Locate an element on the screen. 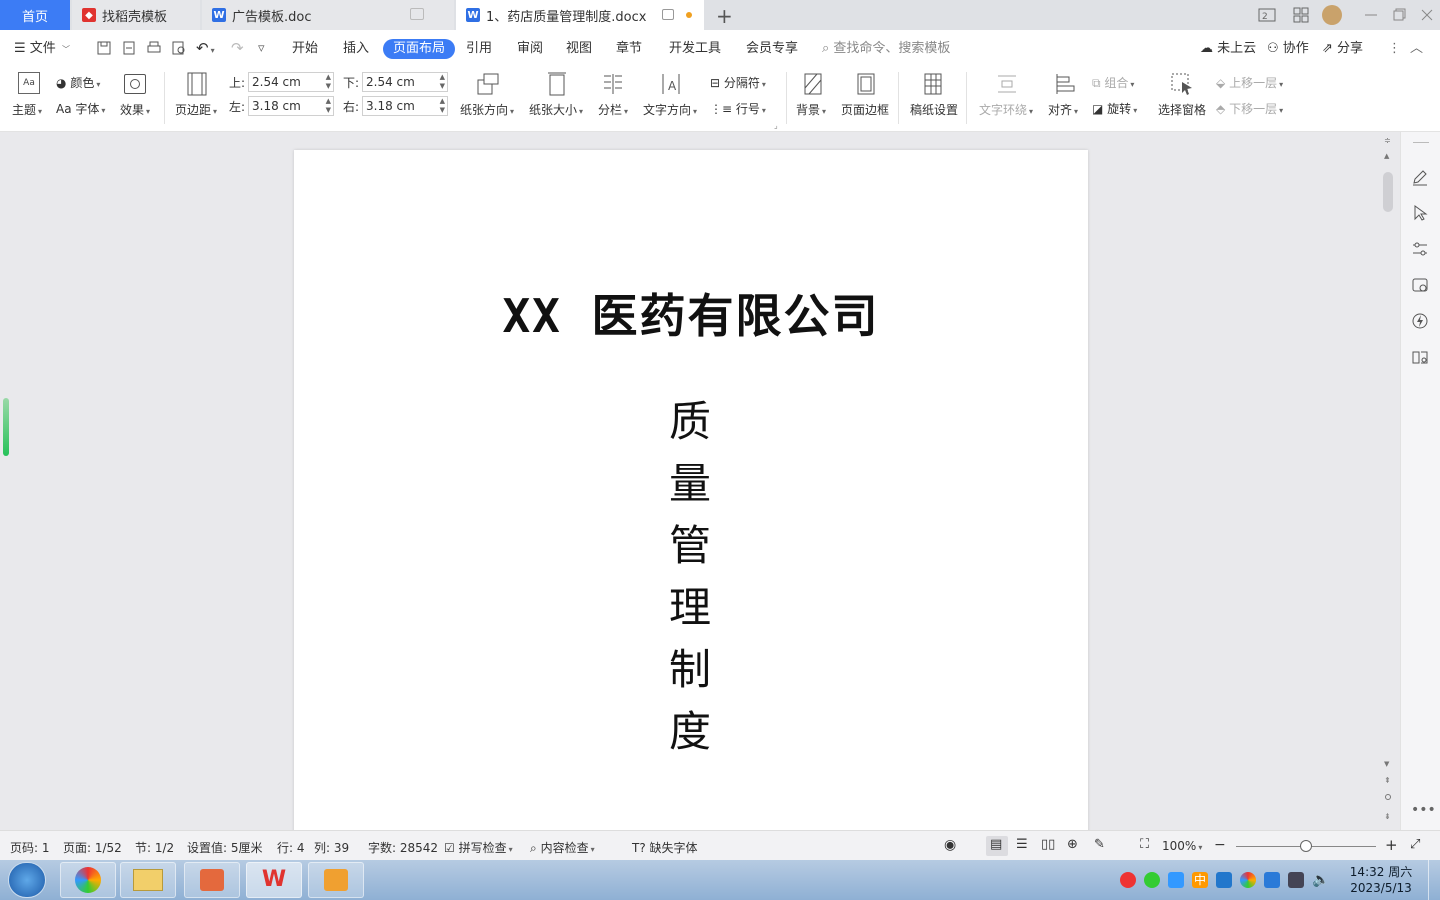 The width and height of the screenshot is (1440, 900). spell-check-button: ☑ 拼写检查 ▾ is located at coordinates (478, 847).